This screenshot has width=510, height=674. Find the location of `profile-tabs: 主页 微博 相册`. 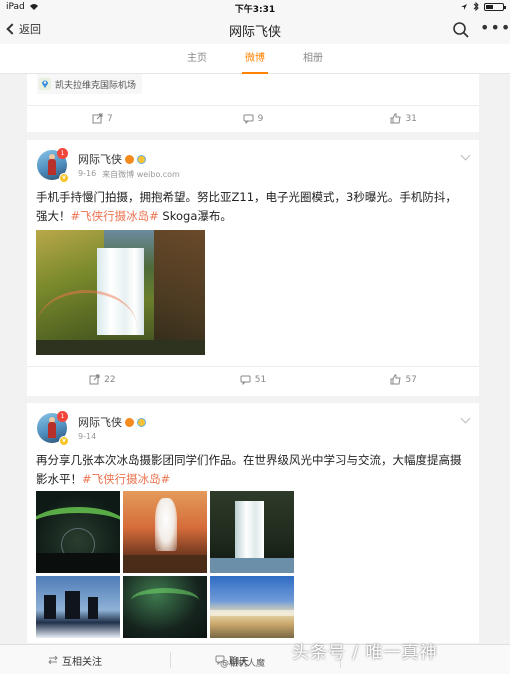

profile-tabs: 主页 微博 相册 is located at coordinates (255, 59).